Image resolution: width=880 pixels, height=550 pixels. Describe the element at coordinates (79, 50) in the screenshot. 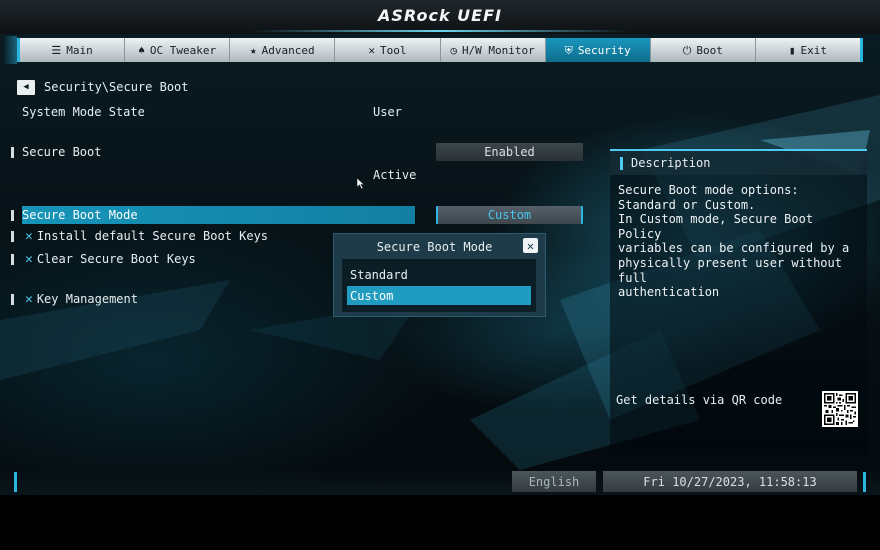

I see `tab-label: Main` at that location.